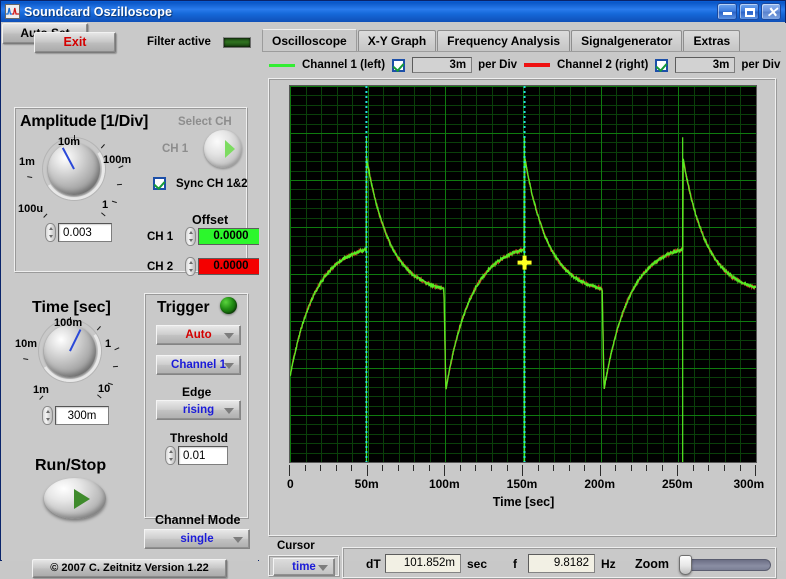 This screenshot has width=786, height=579. What do you see at coordinates (27, 162) in the screenshot?
I see `amp-knob-label-1m: 1m` at bounding box center [27, 162].